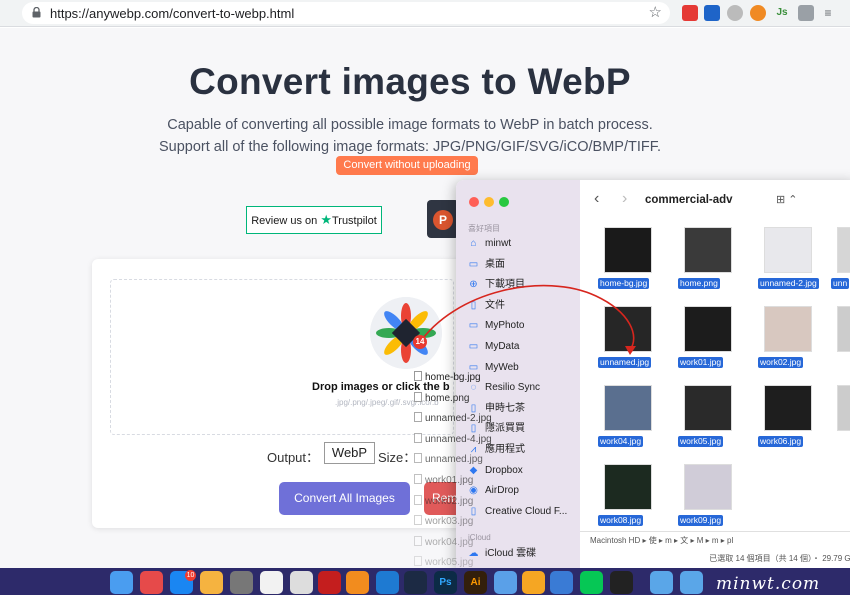 The image size is (850, 595). Describe the element at coordinates (445, 582) in the screenshot. I see `photoshop-dock-icon: Ps` at that location.